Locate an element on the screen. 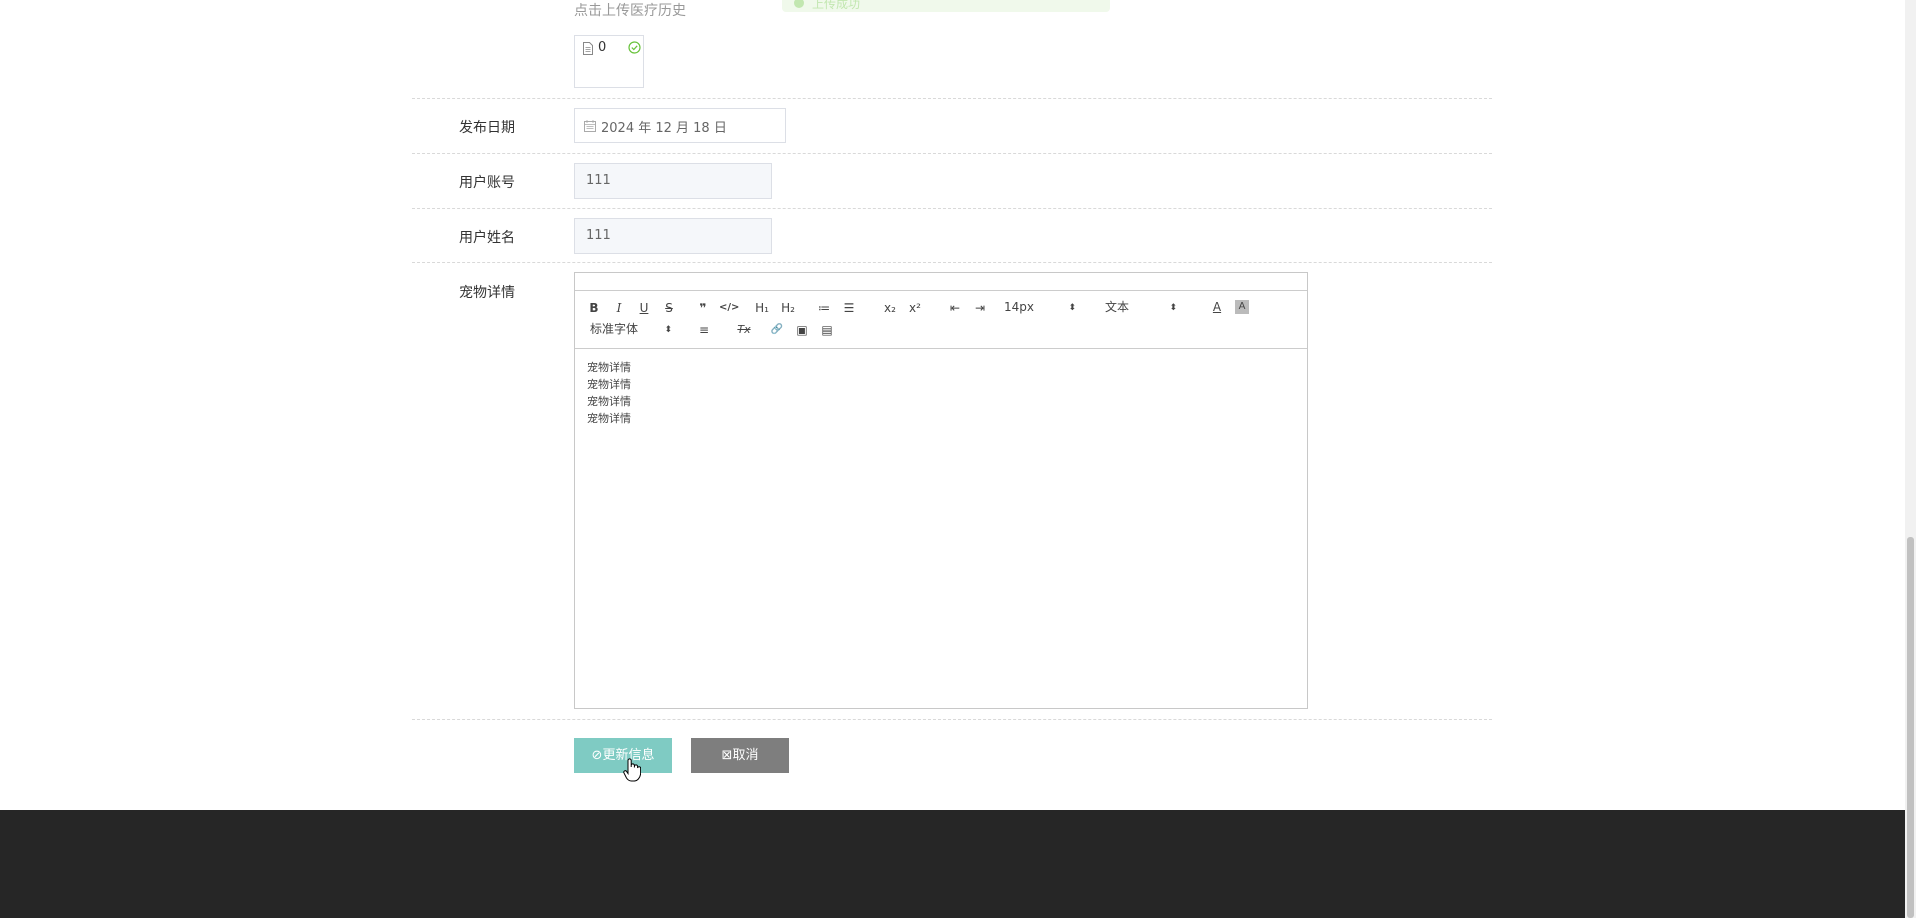 This screenshot has height=918, width=1916. link-button: 🔗 is located at coordinates (777, 330).